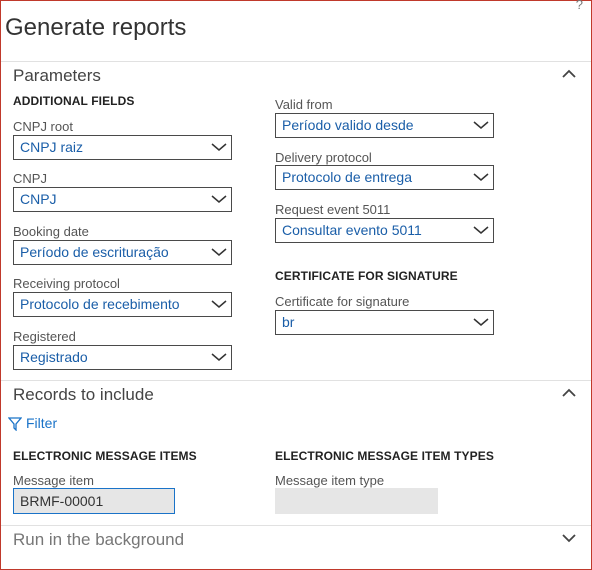 This screenshot has width=592, height=570. Describe the element at coordinates (296, 74) in the screenshot. I see `parameters-section-header: Parameters` at that location.